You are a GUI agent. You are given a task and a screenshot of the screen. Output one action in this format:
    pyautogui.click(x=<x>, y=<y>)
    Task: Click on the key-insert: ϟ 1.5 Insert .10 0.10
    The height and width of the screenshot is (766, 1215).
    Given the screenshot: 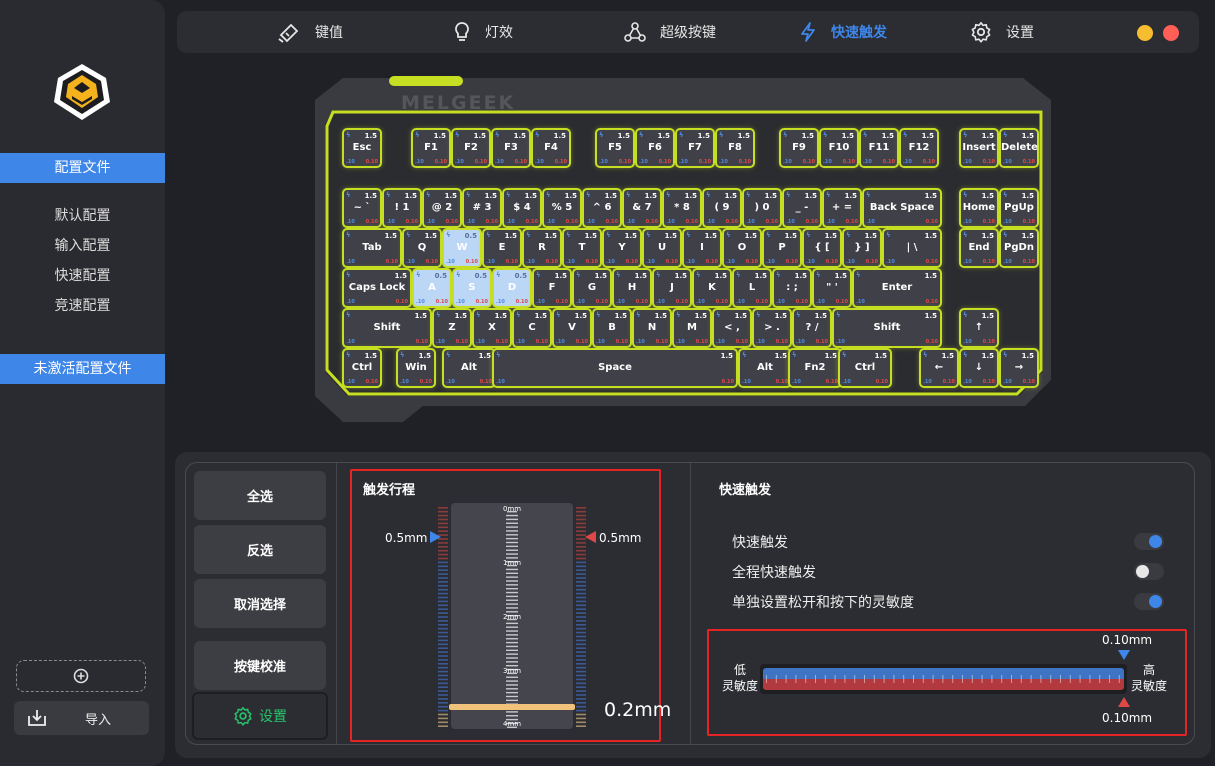 What is the action you would take?
    pyautogui.click(x=979, y=148)
    